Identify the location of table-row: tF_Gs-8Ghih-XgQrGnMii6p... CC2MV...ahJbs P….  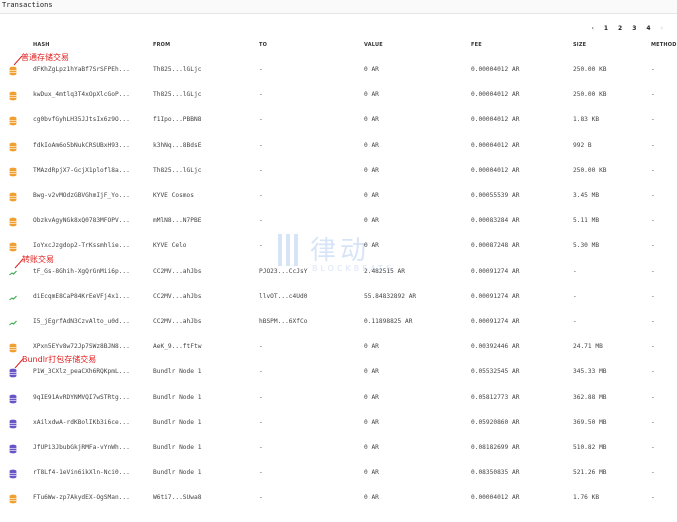
(338, 274).